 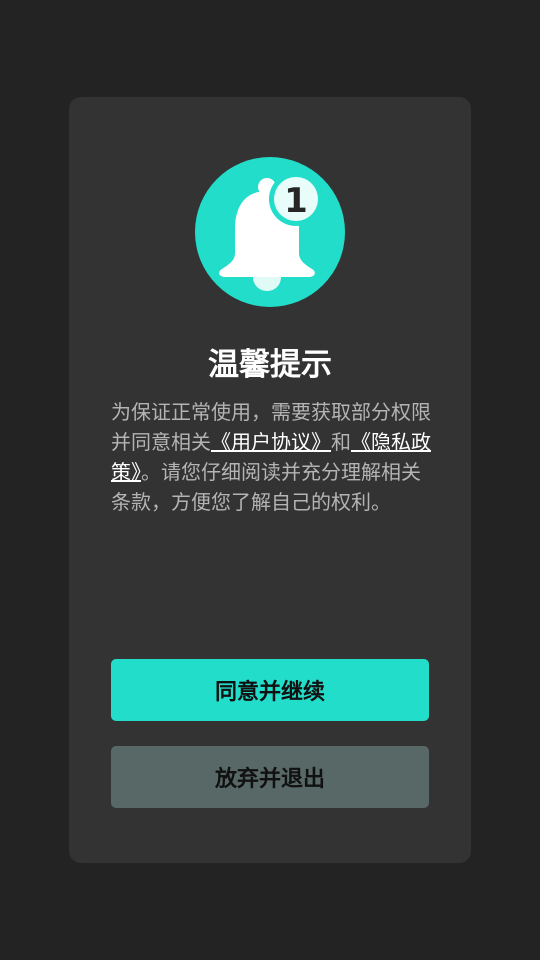 I want to click on quit-exit-button: 放弃并退出, so click(x=270, y=777).